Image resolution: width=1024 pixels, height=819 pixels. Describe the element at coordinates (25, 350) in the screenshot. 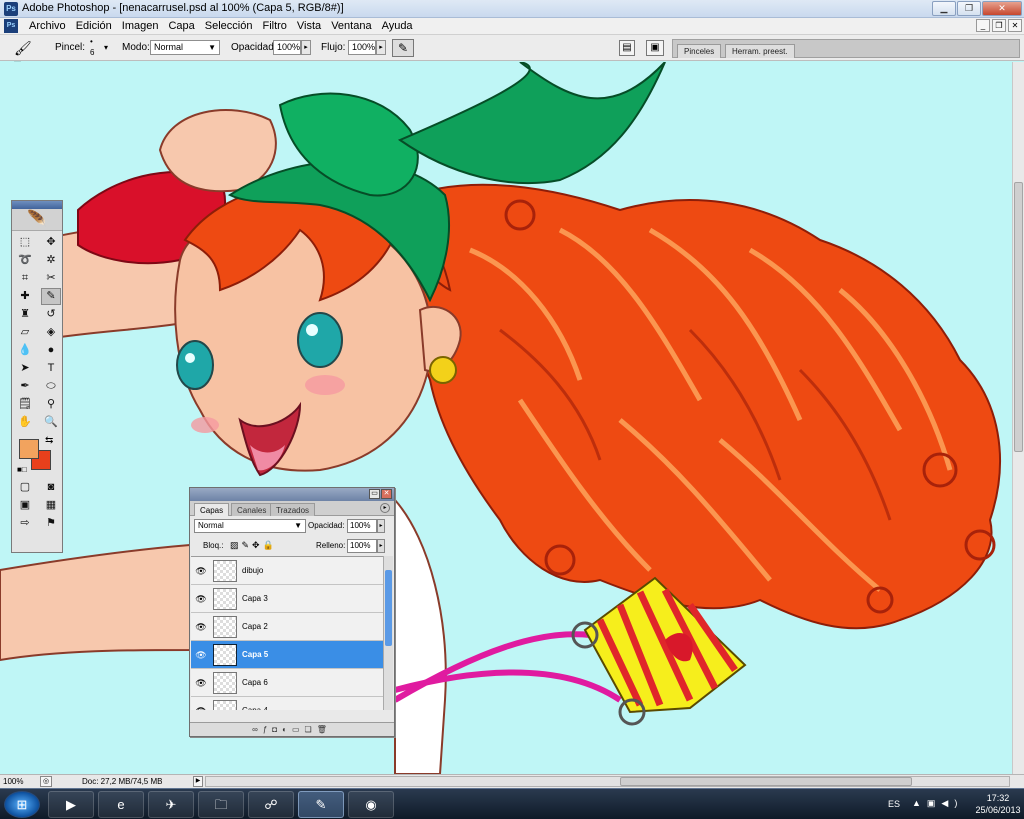

I see `blur-tool-icon: 💧` at that location.